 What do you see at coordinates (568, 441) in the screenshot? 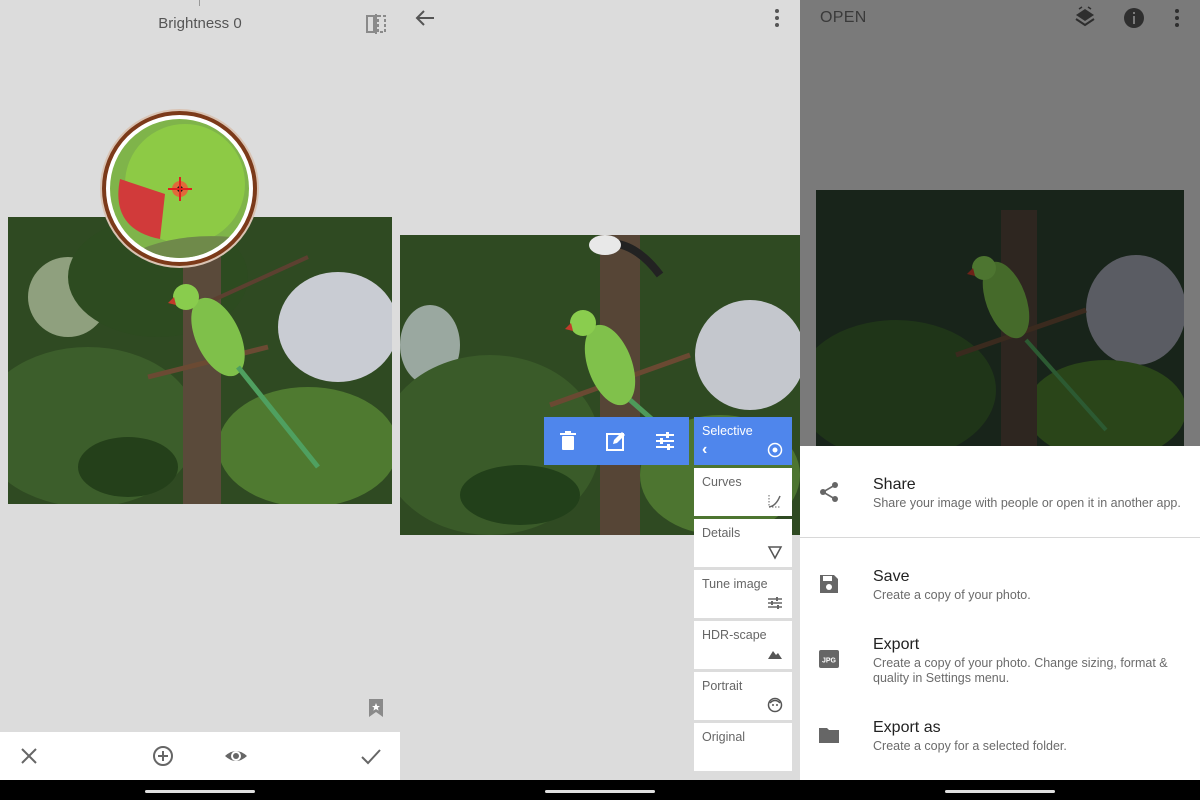
I see `delete-icon` at bounding box center [568, 441].